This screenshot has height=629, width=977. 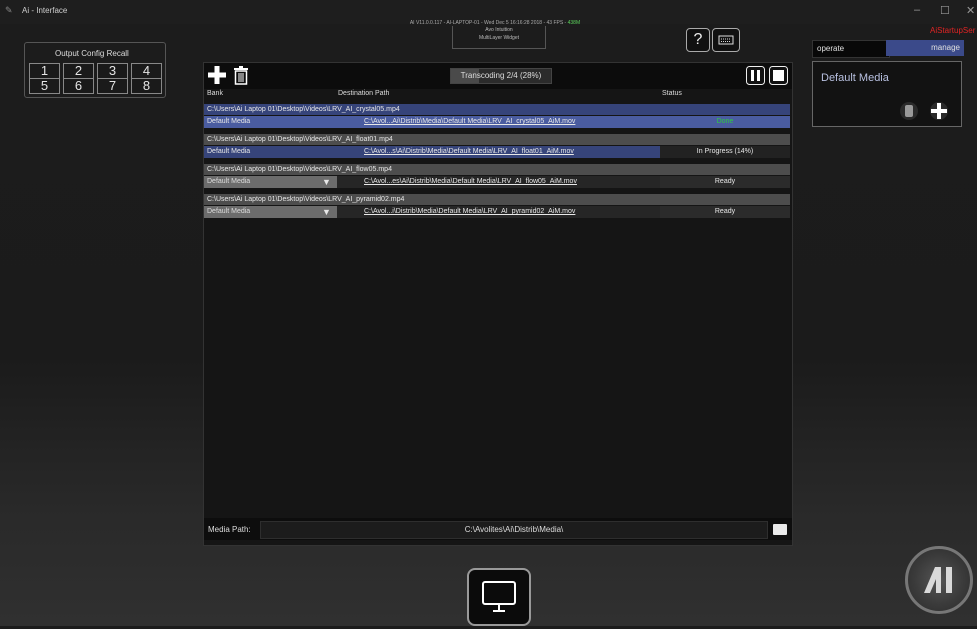 I want to click on pause-icon, so click(x=755, y=75).